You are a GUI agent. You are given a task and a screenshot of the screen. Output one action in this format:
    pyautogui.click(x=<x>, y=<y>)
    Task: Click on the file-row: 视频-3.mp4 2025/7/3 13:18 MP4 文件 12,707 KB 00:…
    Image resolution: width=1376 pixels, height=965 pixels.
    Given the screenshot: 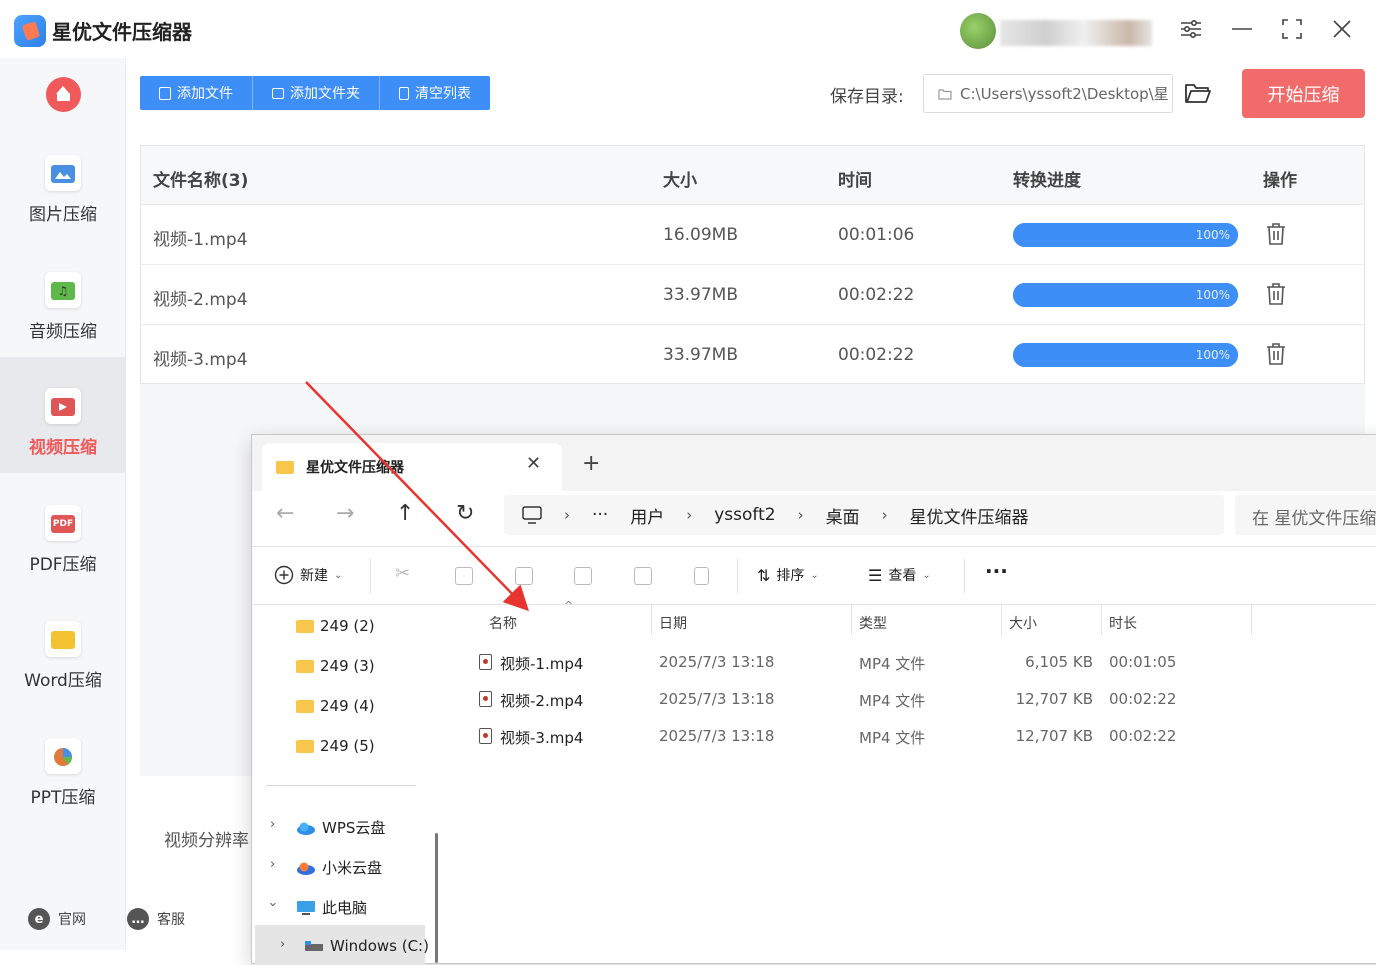 What is the action you would take?
    pyautogui.click(x=911, y=735)
    